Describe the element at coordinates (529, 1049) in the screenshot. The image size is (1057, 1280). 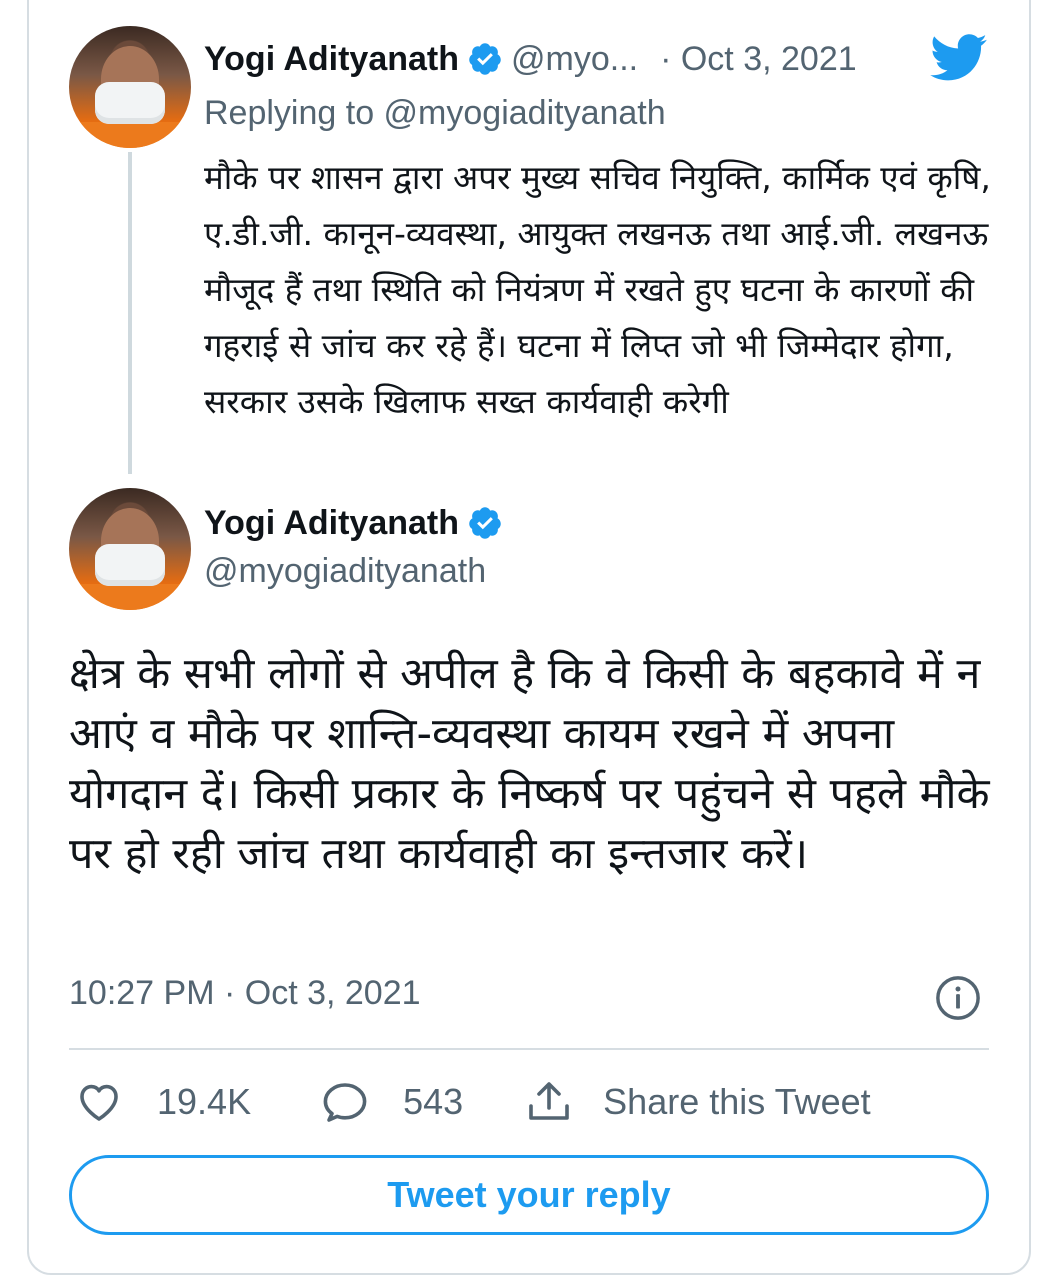
I see `divider` at that location.